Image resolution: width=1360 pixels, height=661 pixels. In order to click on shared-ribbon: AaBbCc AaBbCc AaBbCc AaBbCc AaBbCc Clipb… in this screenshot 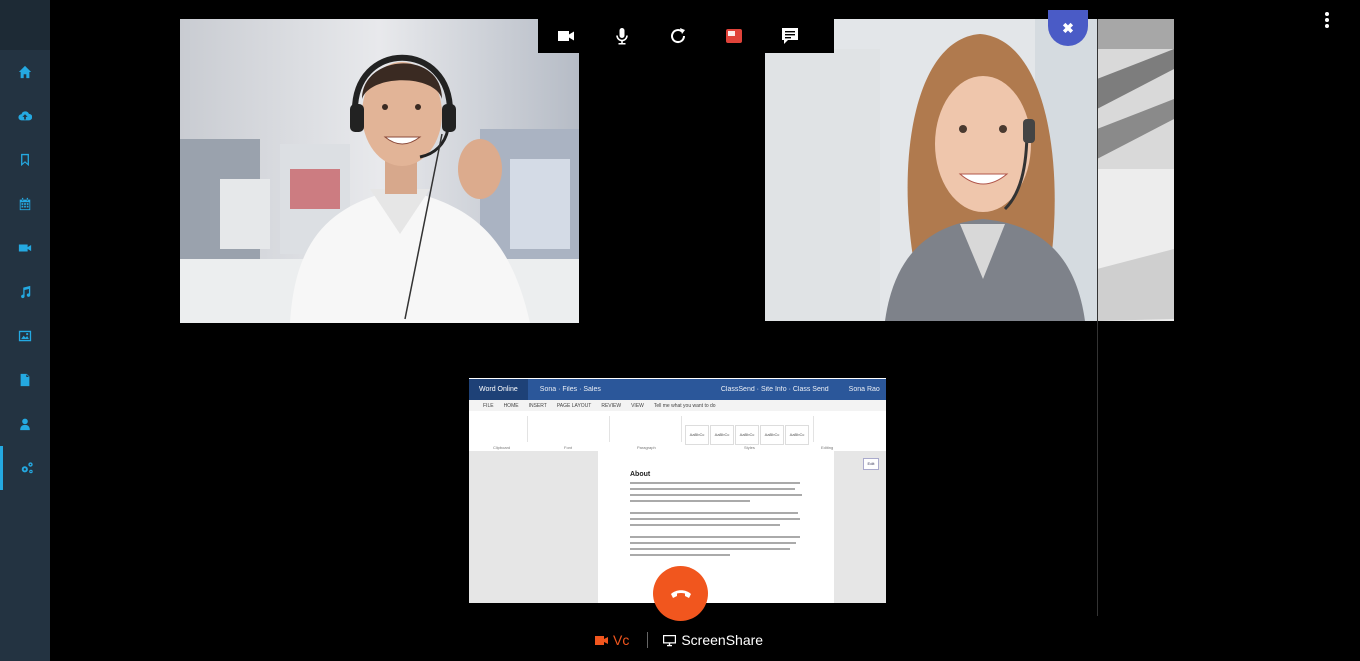, I will do `click(677, 431)`.